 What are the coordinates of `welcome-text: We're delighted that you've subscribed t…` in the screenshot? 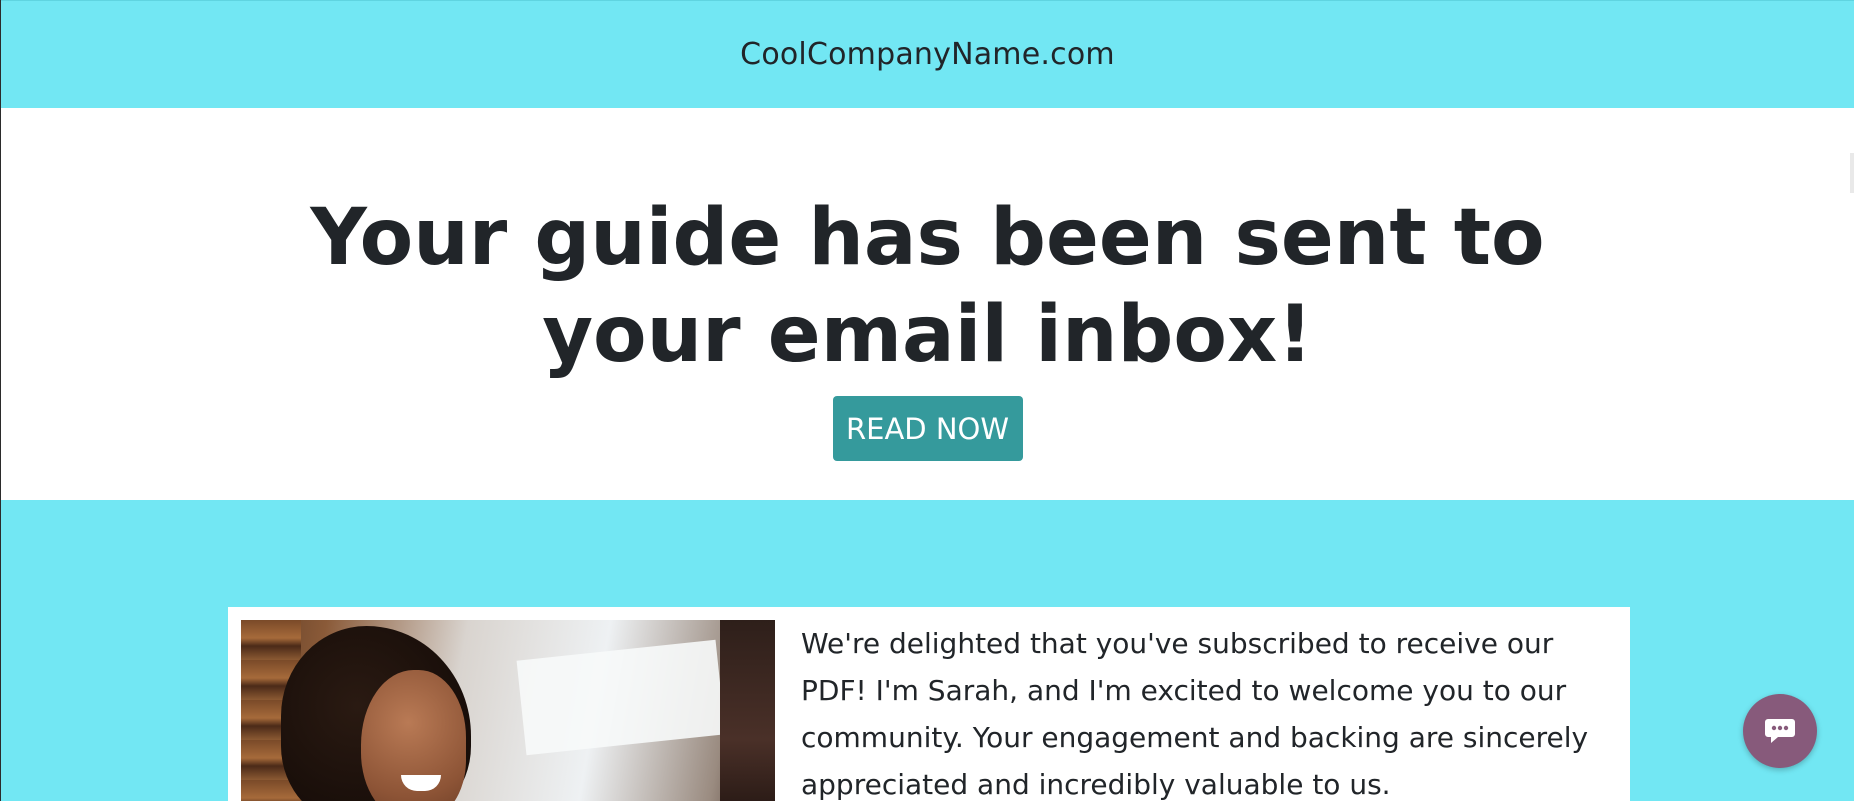 It's located at (1195, 714).